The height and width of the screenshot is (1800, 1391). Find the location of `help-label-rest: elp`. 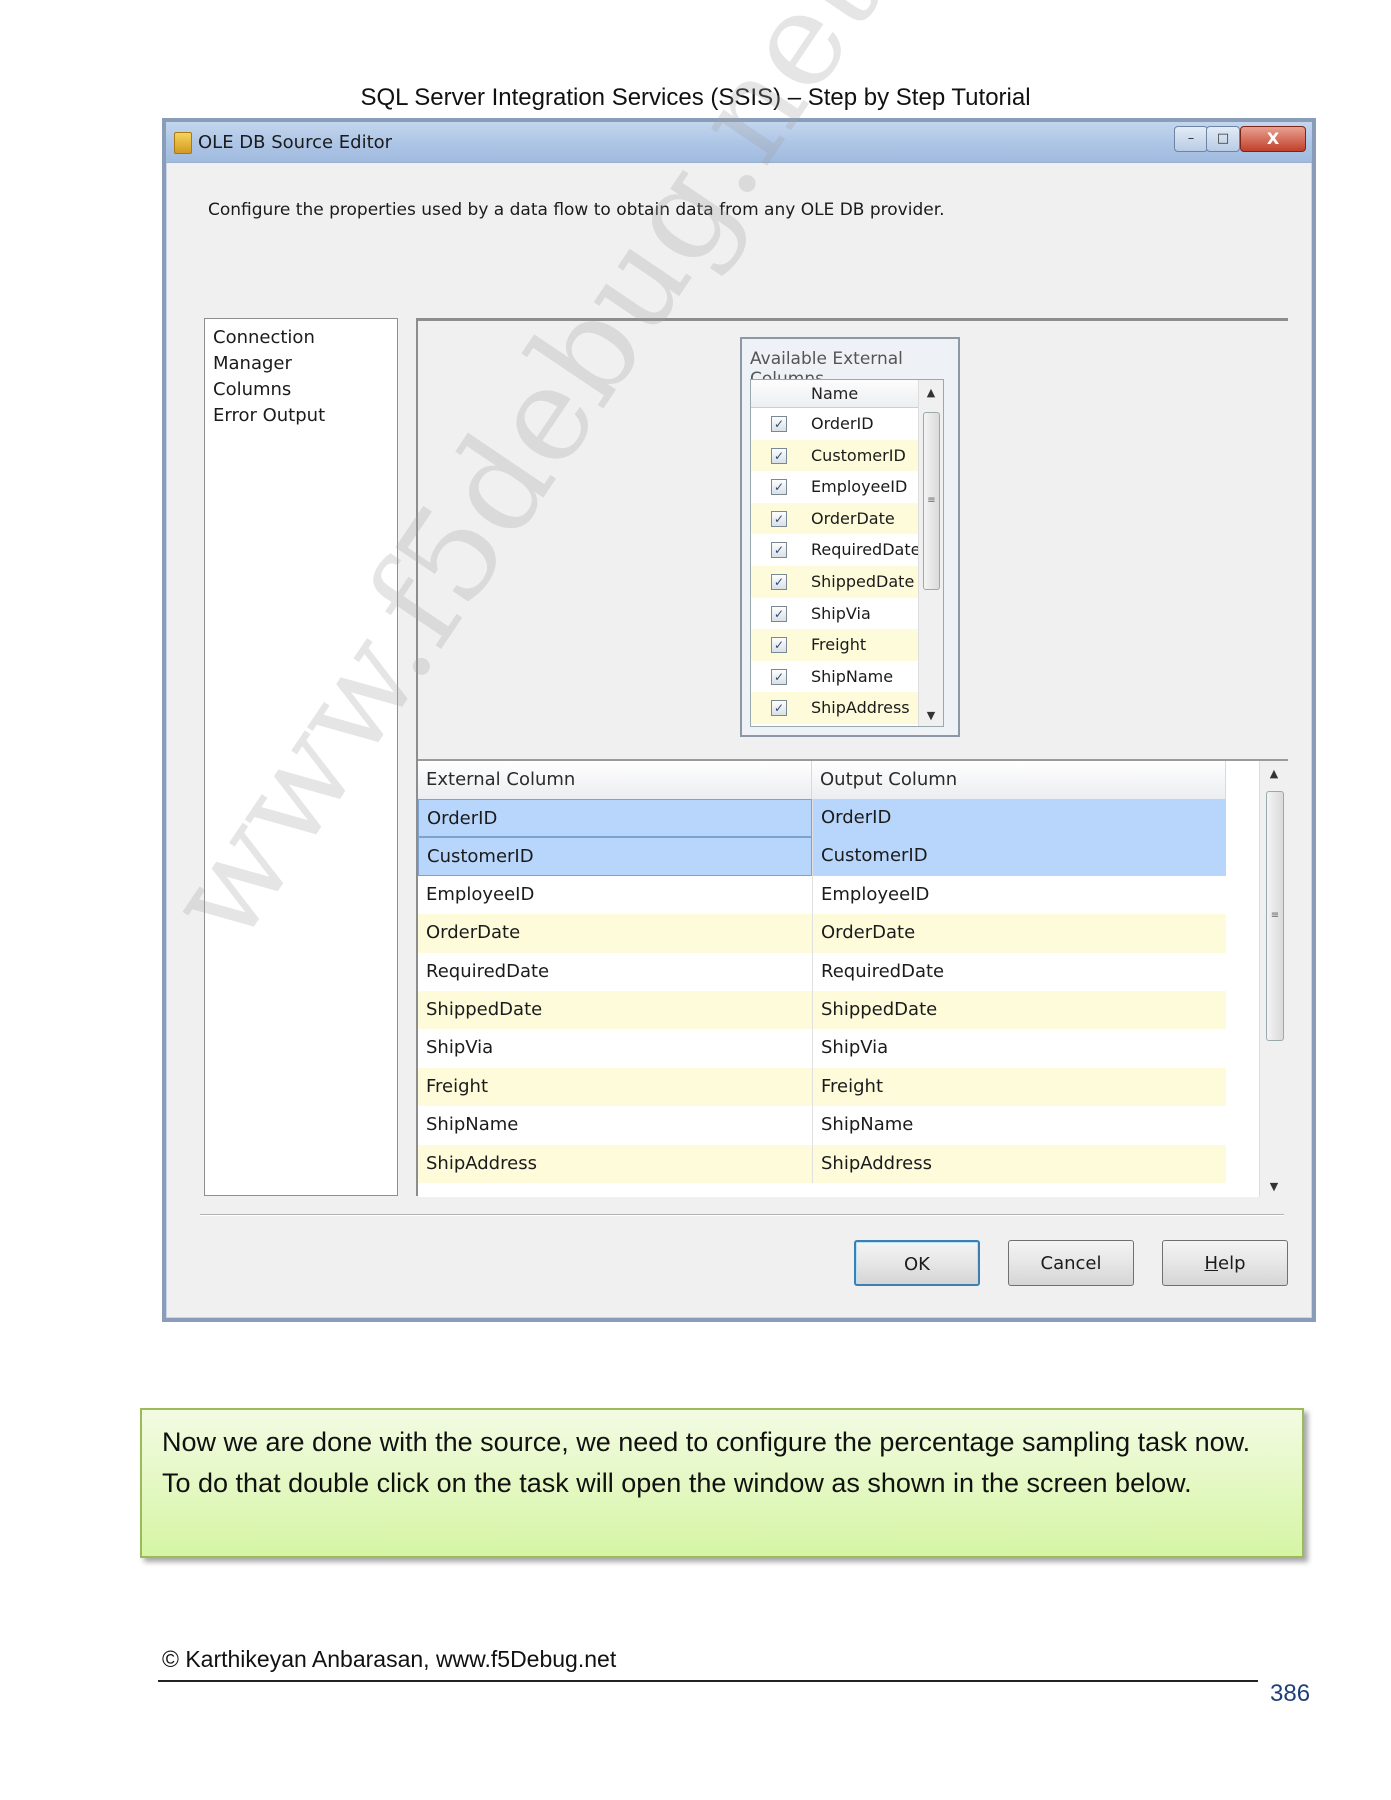

help-label-rest: elp is located at coordinates (1232, 1263).